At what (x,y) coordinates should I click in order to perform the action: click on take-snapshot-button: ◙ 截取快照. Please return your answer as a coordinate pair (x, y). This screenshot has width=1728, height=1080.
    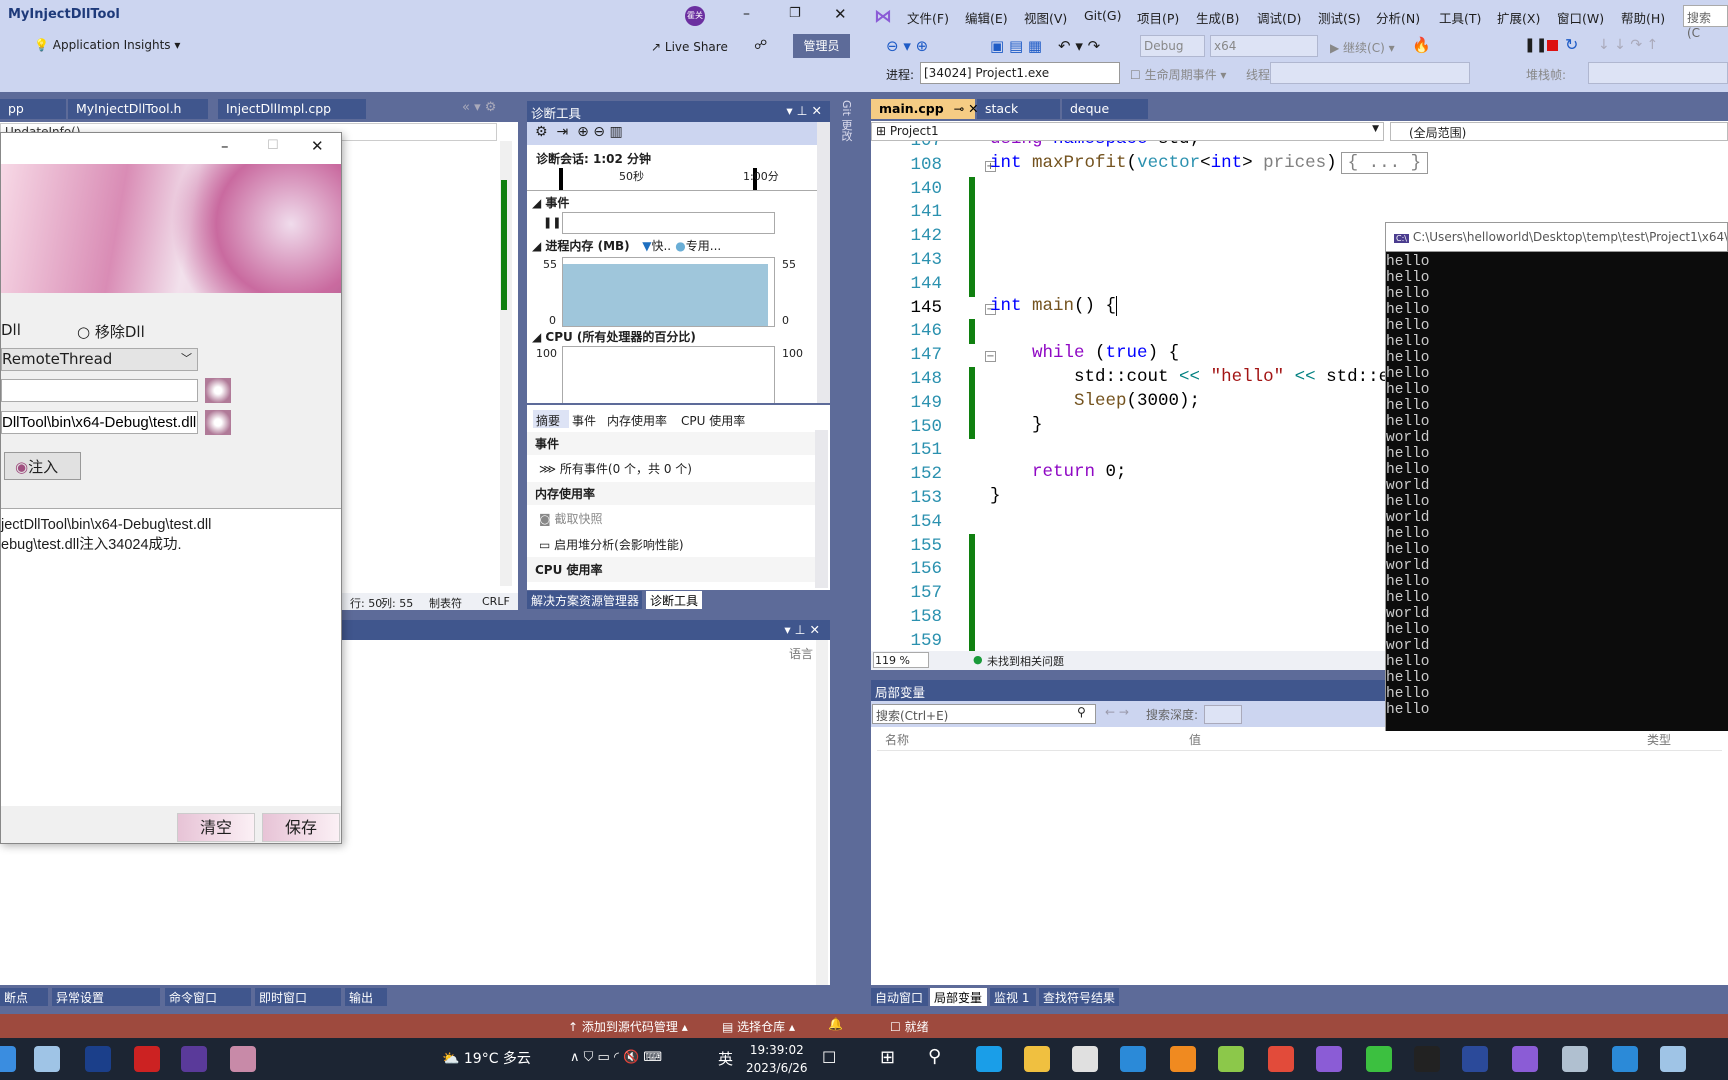
    Looking at the image, I should click on (671, 518).